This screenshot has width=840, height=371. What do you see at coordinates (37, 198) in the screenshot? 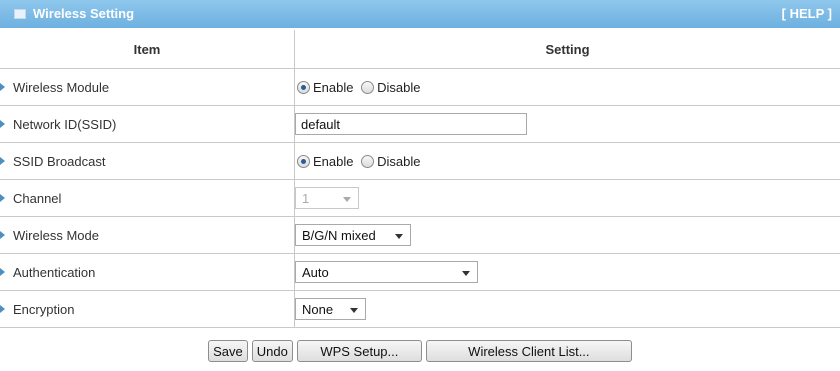
I see `channel-label: Channel` at bounding box center [37, 198].